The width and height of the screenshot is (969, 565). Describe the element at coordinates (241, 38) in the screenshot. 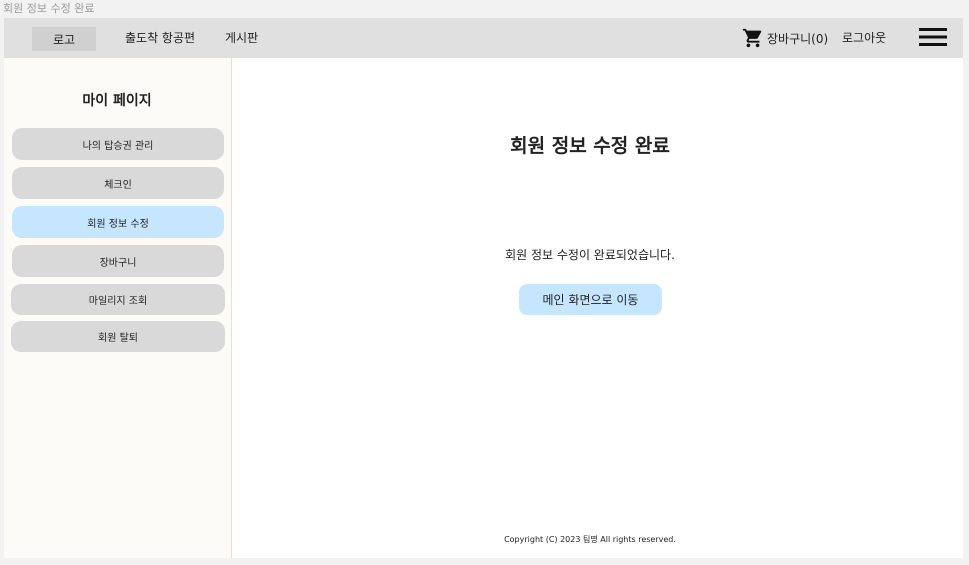

I see `nav-link-board: 게시판` at that location.